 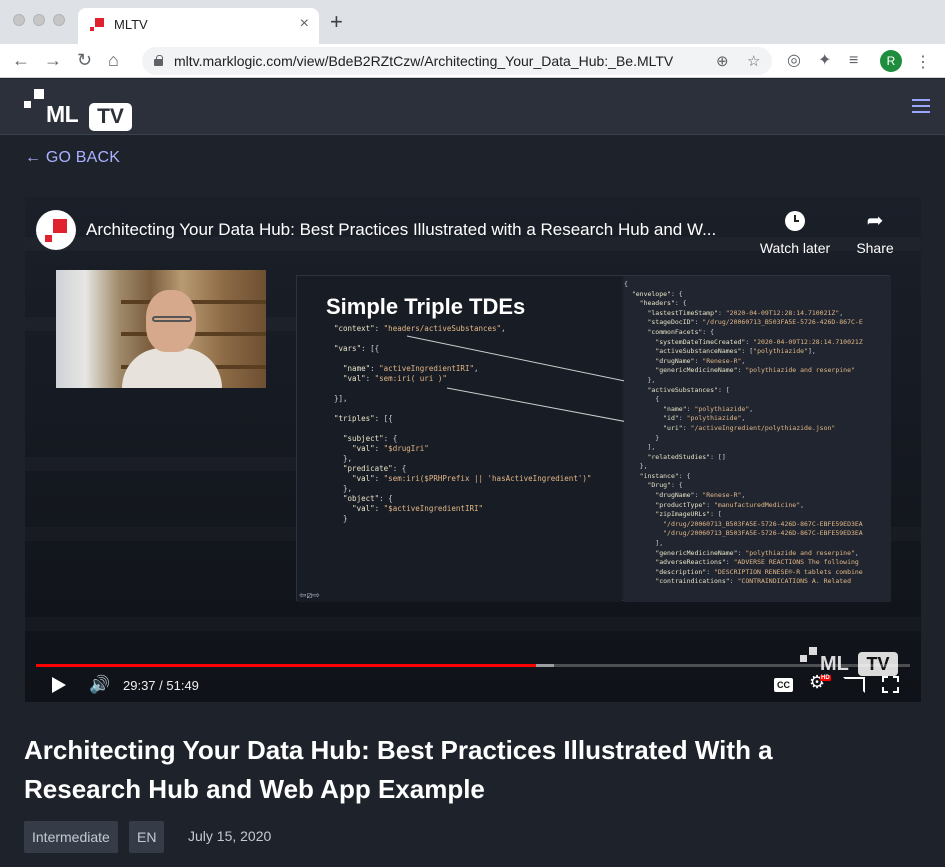 I want to click on hamburger-menu-icon, so click(x=921, y=106).